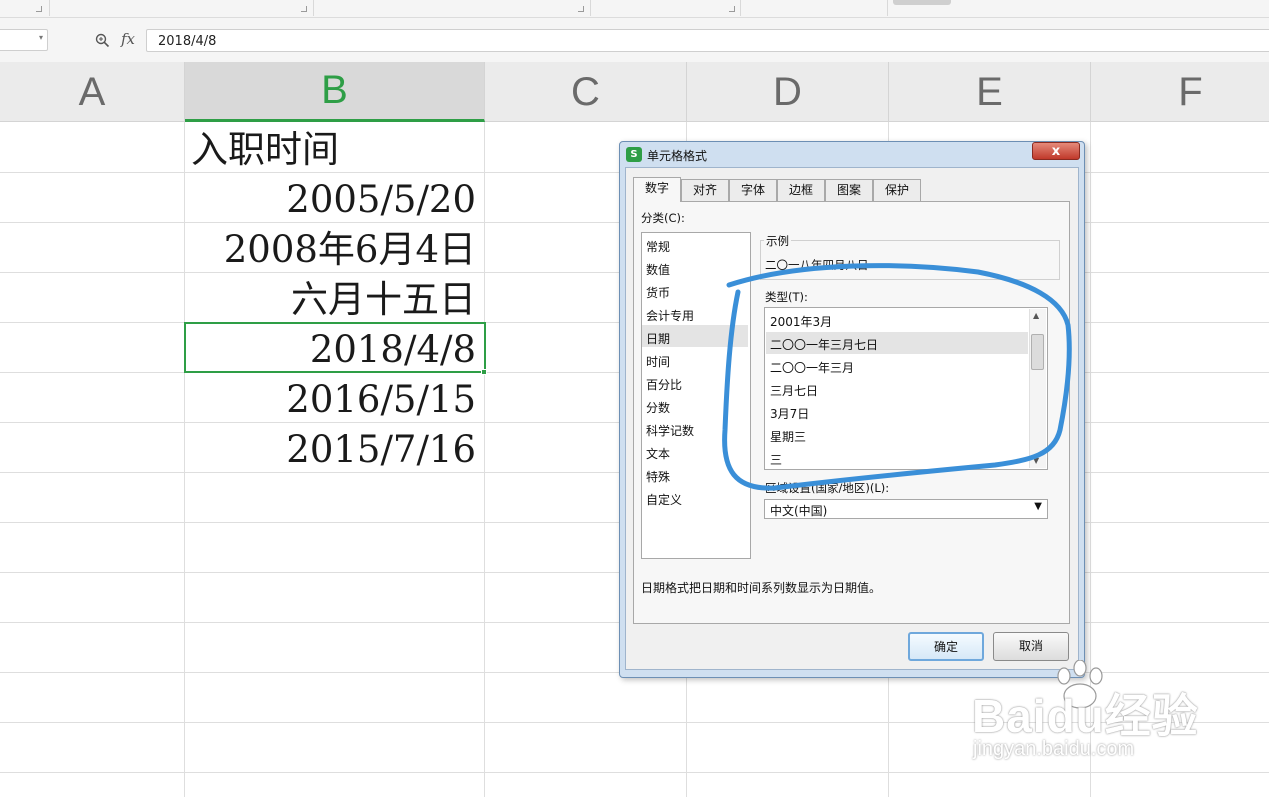  I want to click on column-headers: A B C D E F, so click(634, 92).